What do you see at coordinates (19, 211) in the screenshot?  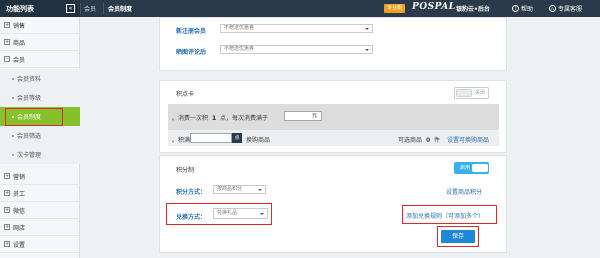 I see `sidebar-item-label: 微信` at bounding box center [19, 211].